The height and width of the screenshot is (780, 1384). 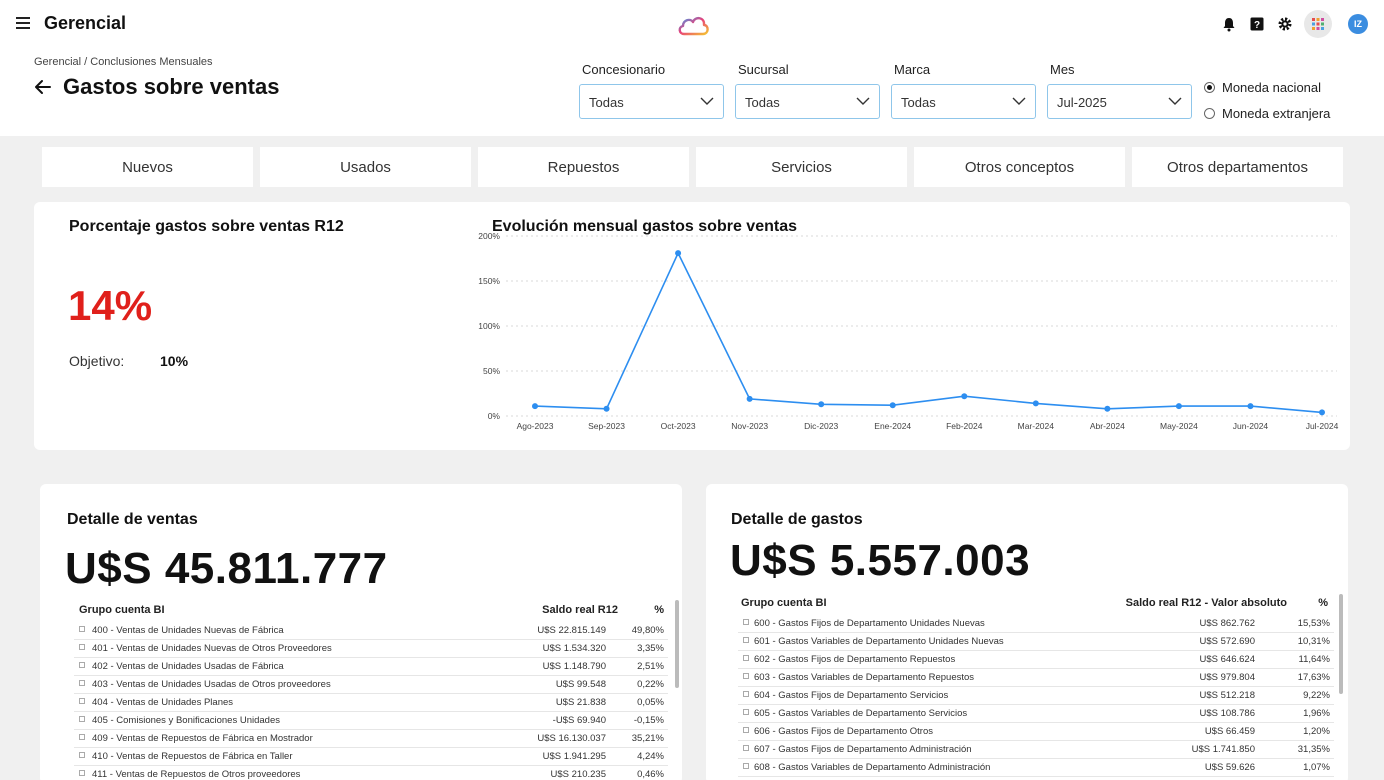 I want to click on tab-otros-conceptos: Otros conceptos, so click(x=1019, y=167).